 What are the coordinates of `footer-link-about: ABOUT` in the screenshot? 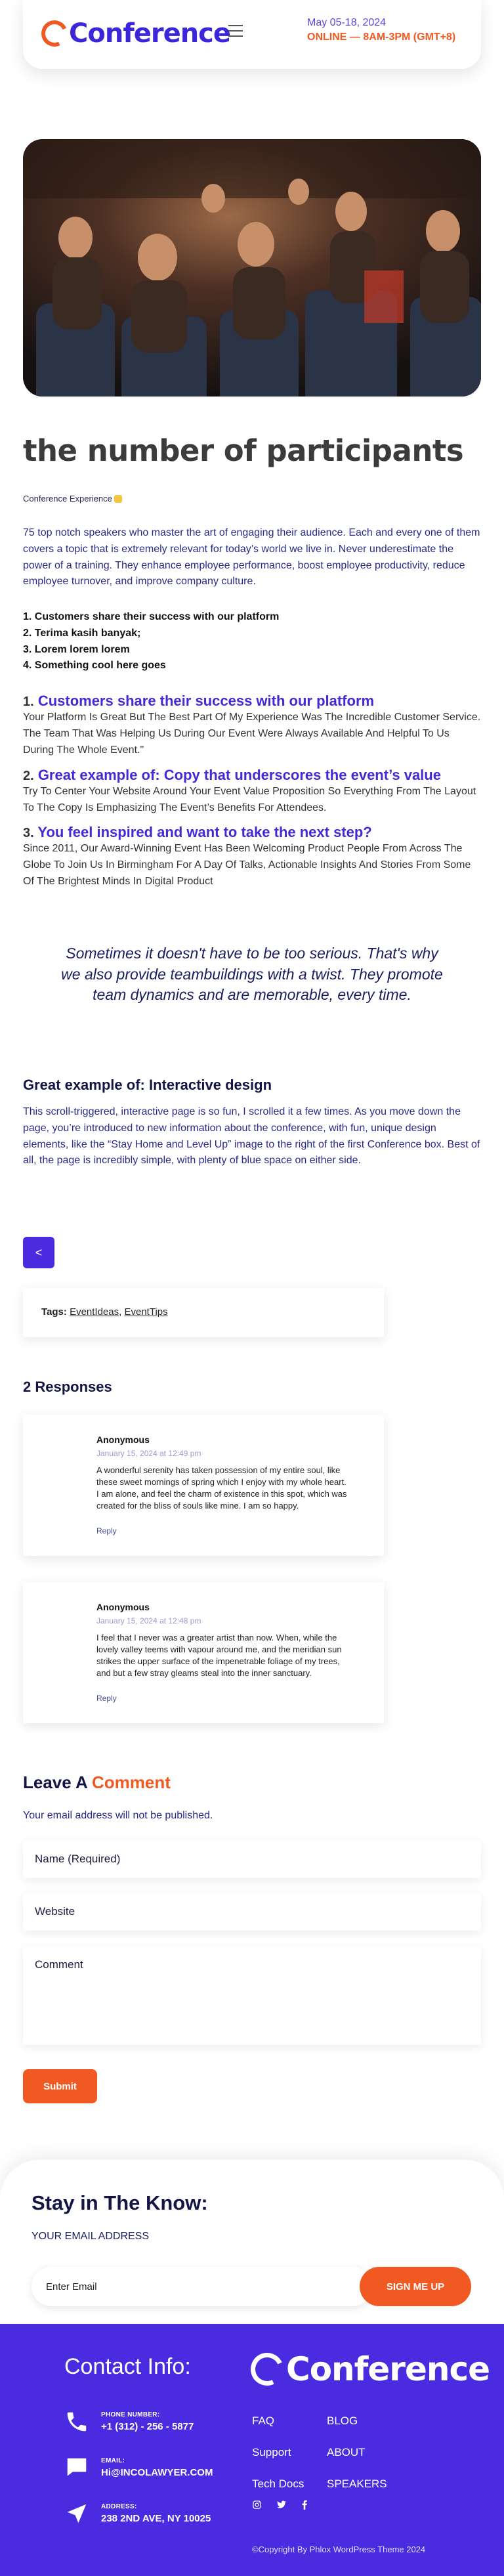 It's located at (346, 2452).